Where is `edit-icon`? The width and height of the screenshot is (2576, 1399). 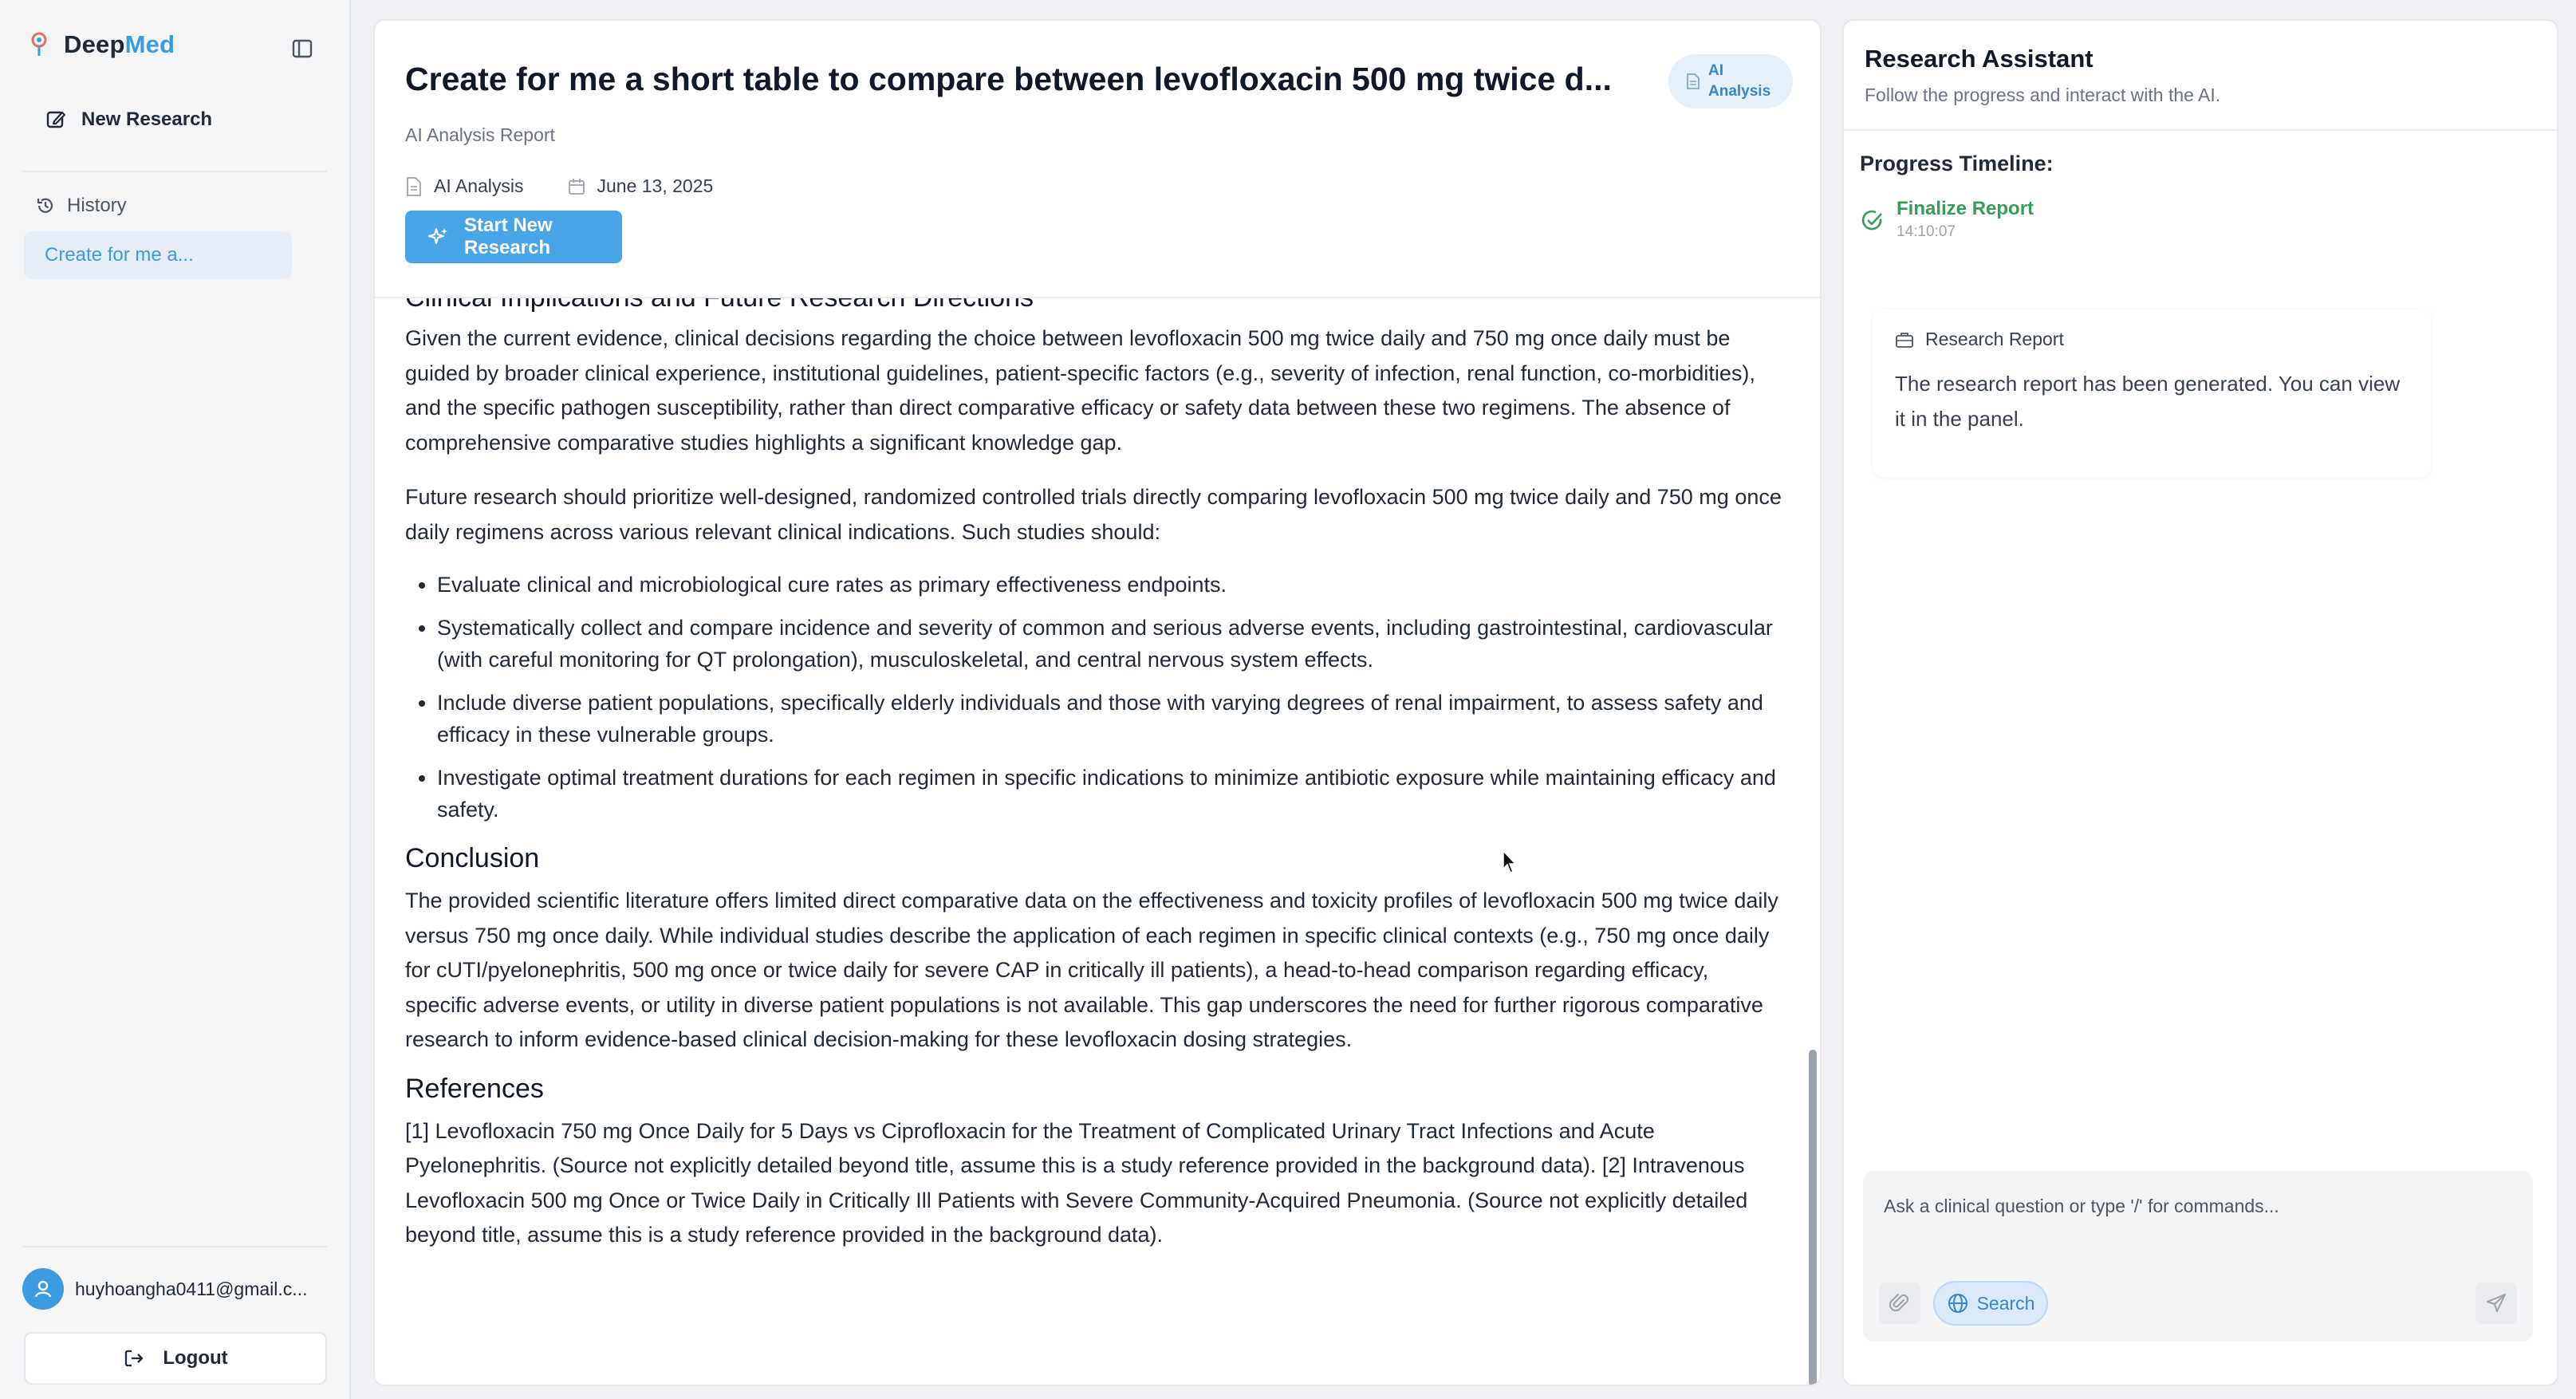 edit-icon is located at coordinates (56, 119).